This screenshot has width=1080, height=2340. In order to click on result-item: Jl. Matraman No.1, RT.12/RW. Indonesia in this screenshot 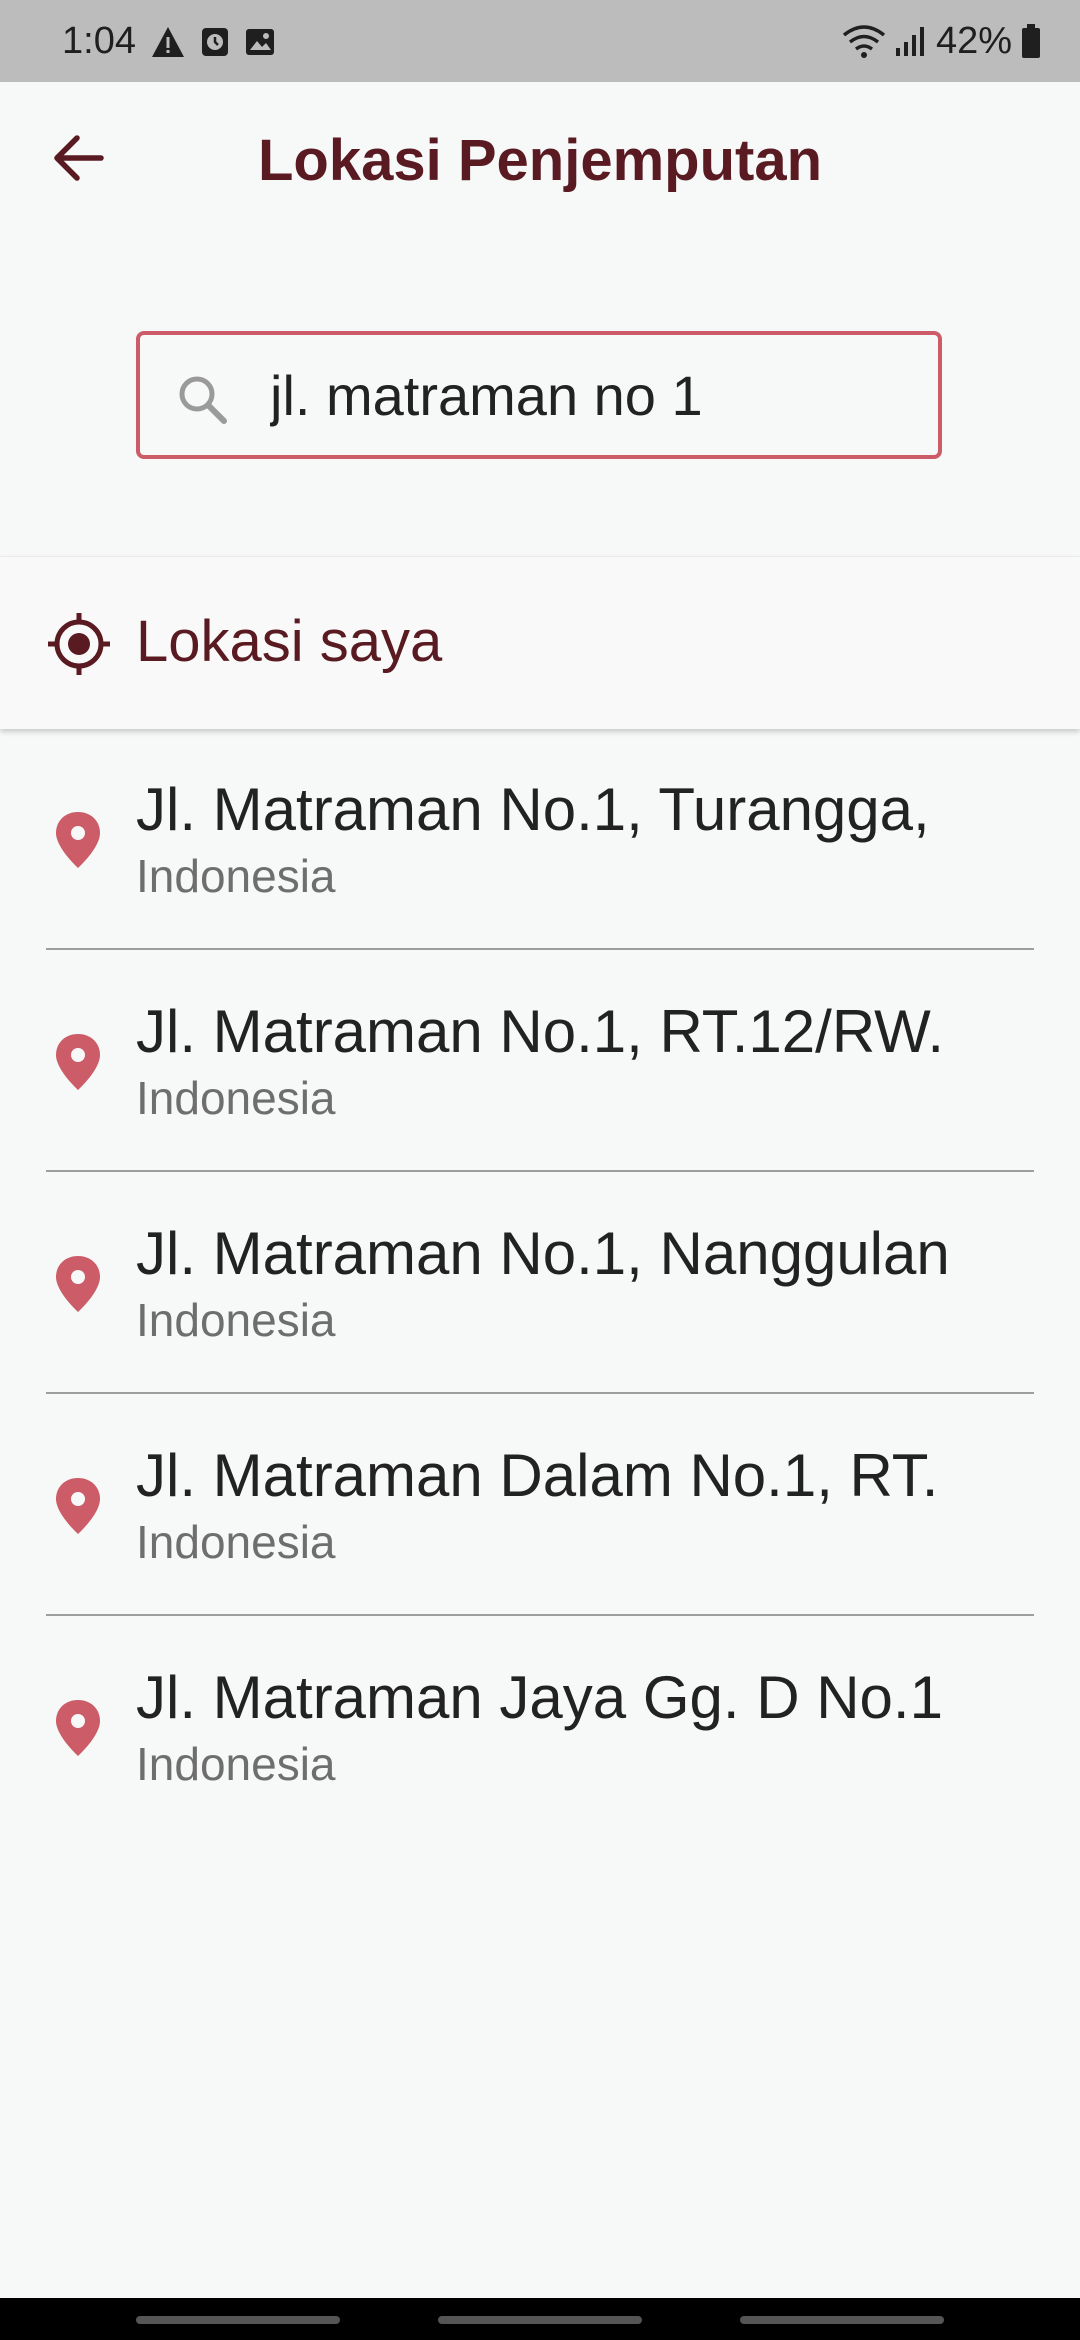, I will do `click(540, 1061)`.